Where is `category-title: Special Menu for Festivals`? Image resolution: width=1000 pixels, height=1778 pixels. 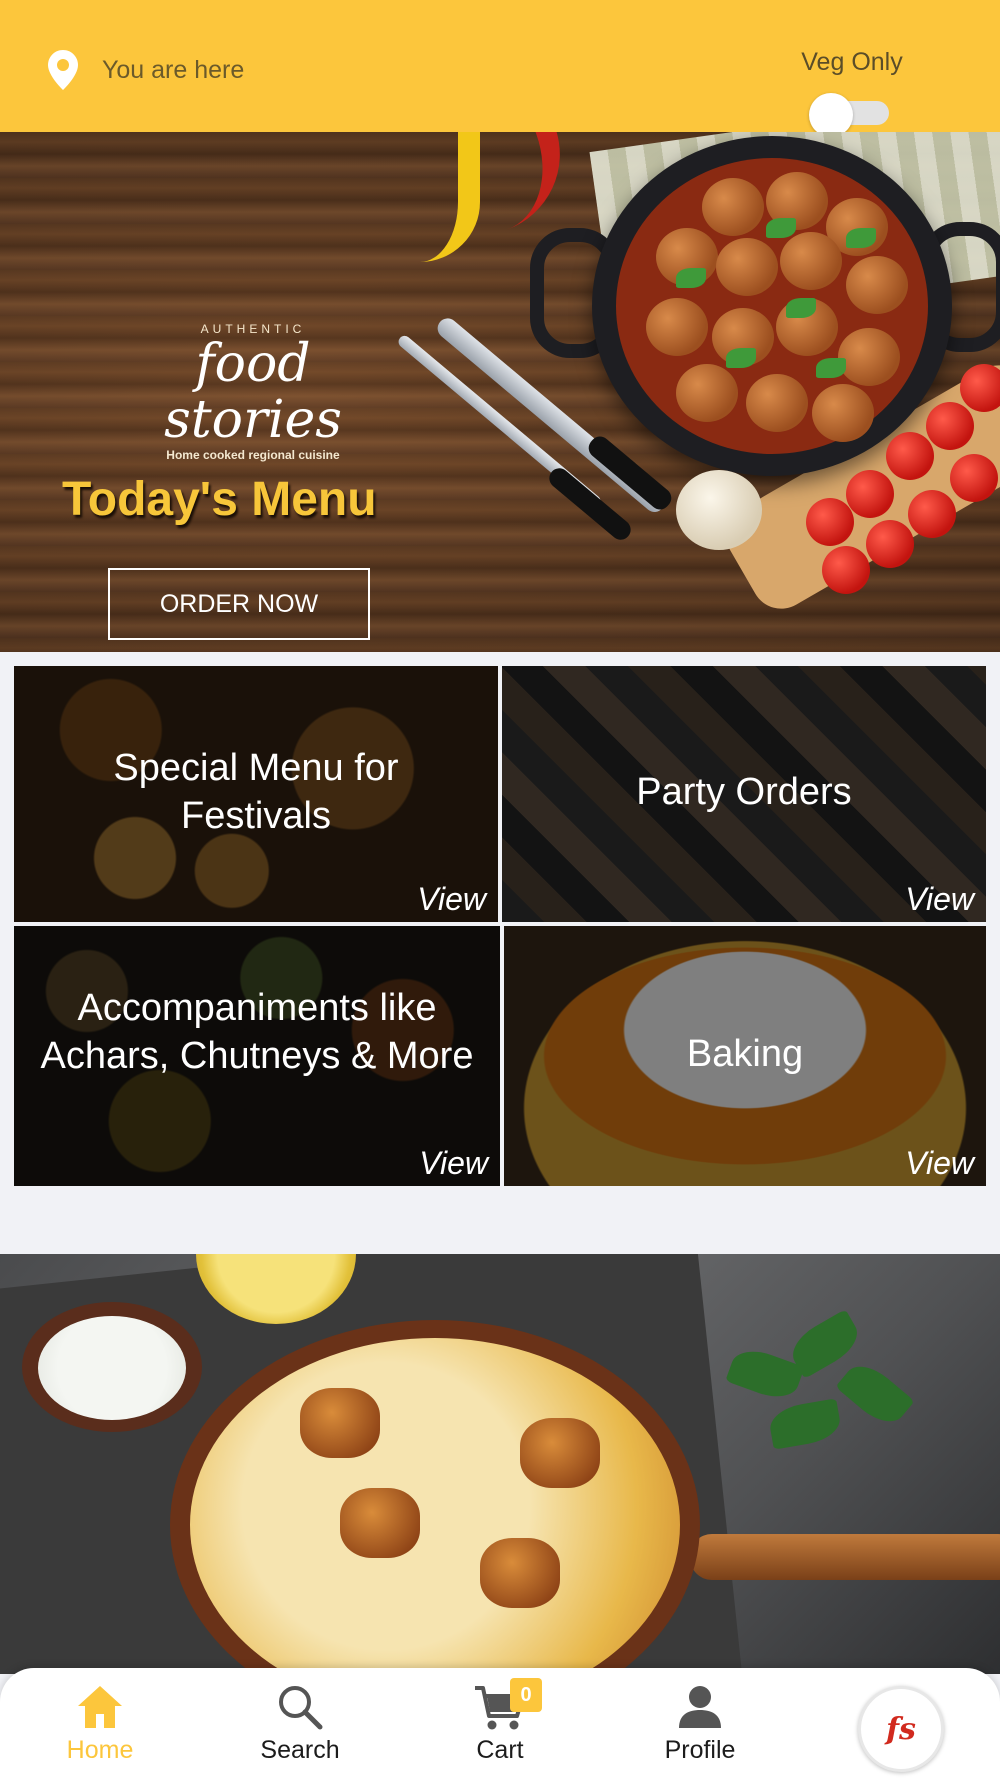
category-title: Special Menu for Festivals is located at coordinates (256, 792).